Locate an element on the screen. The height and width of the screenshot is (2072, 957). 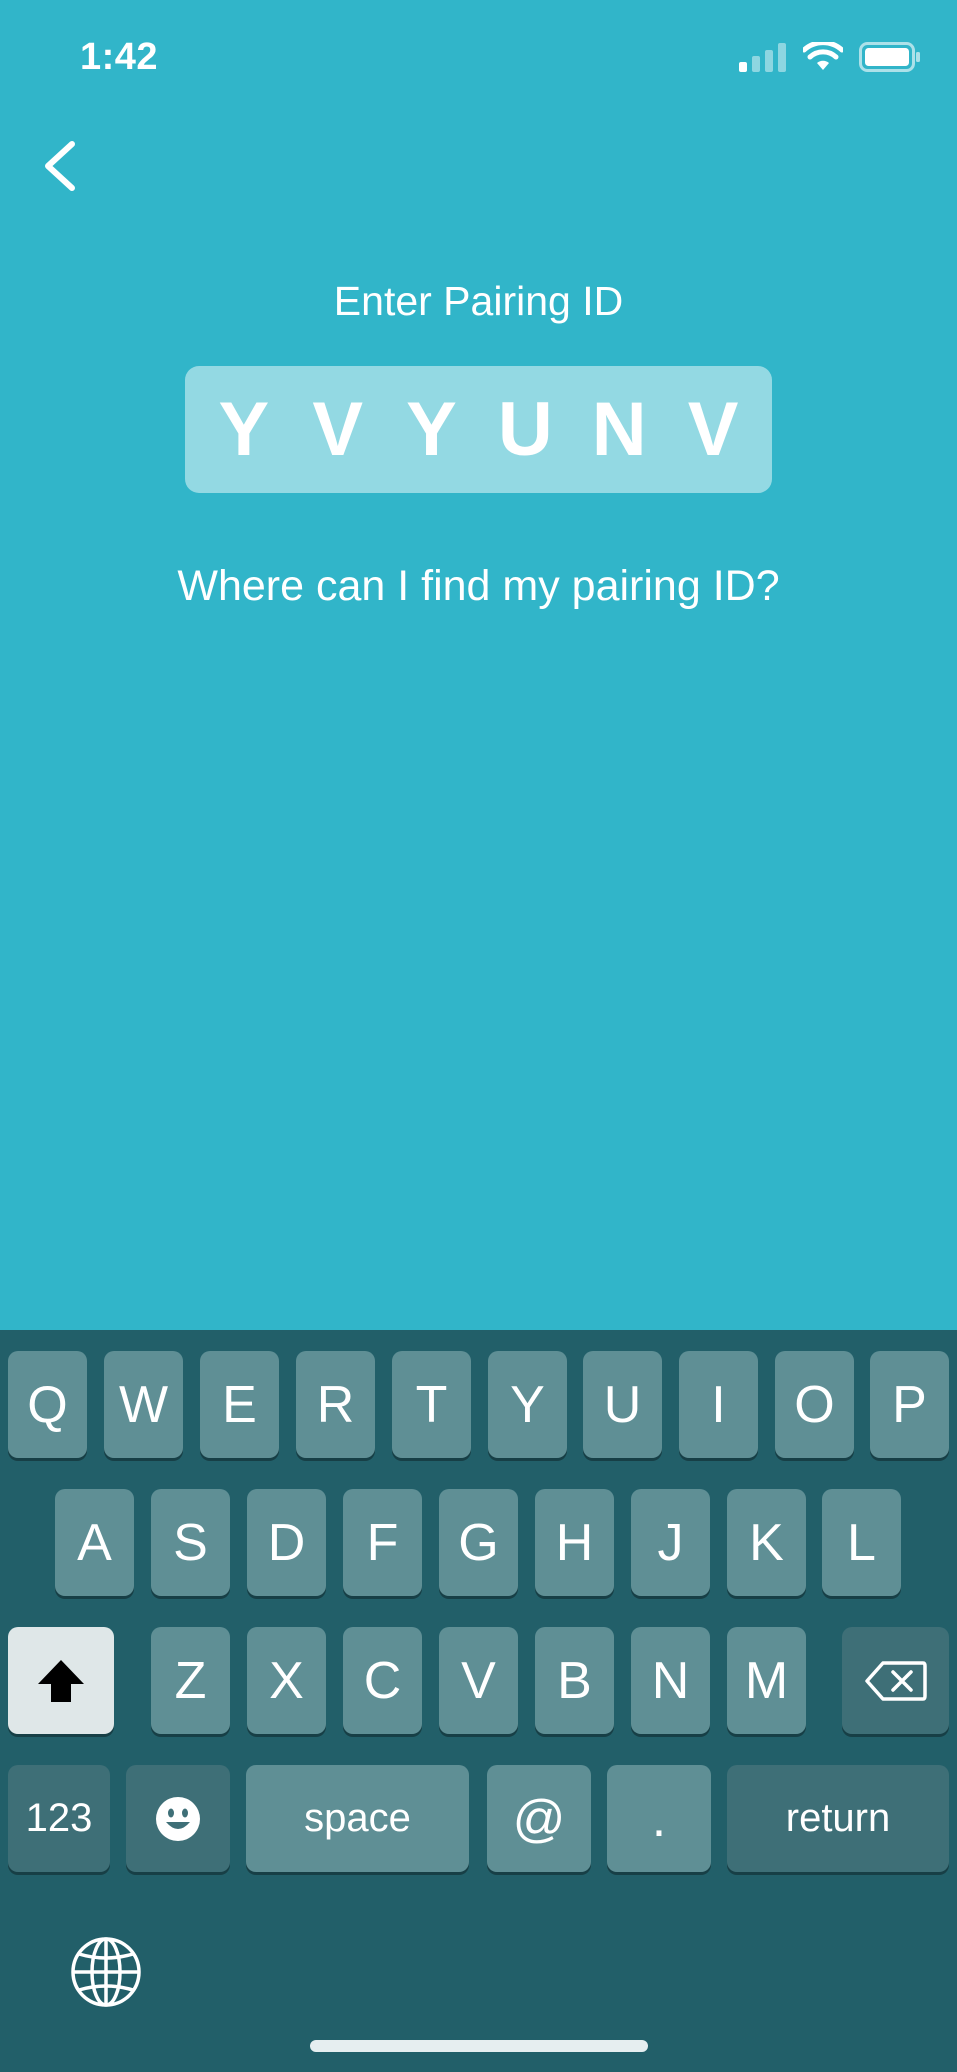
wifi-icon is located at coordinates (823, 56).